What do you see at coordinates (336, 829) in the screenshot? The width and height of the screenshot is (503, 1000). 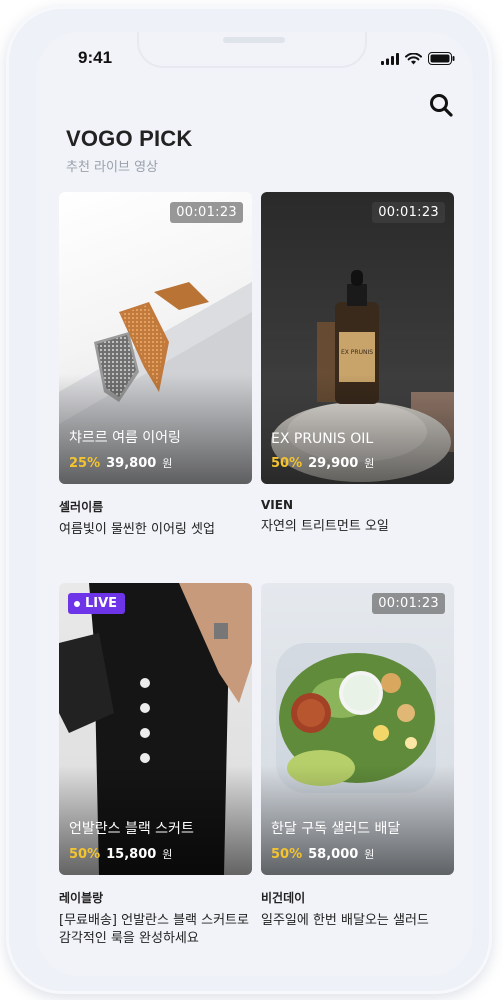 I see `product-name: 한달 구독 샐러드 배달` at bounding box center [336, 829].